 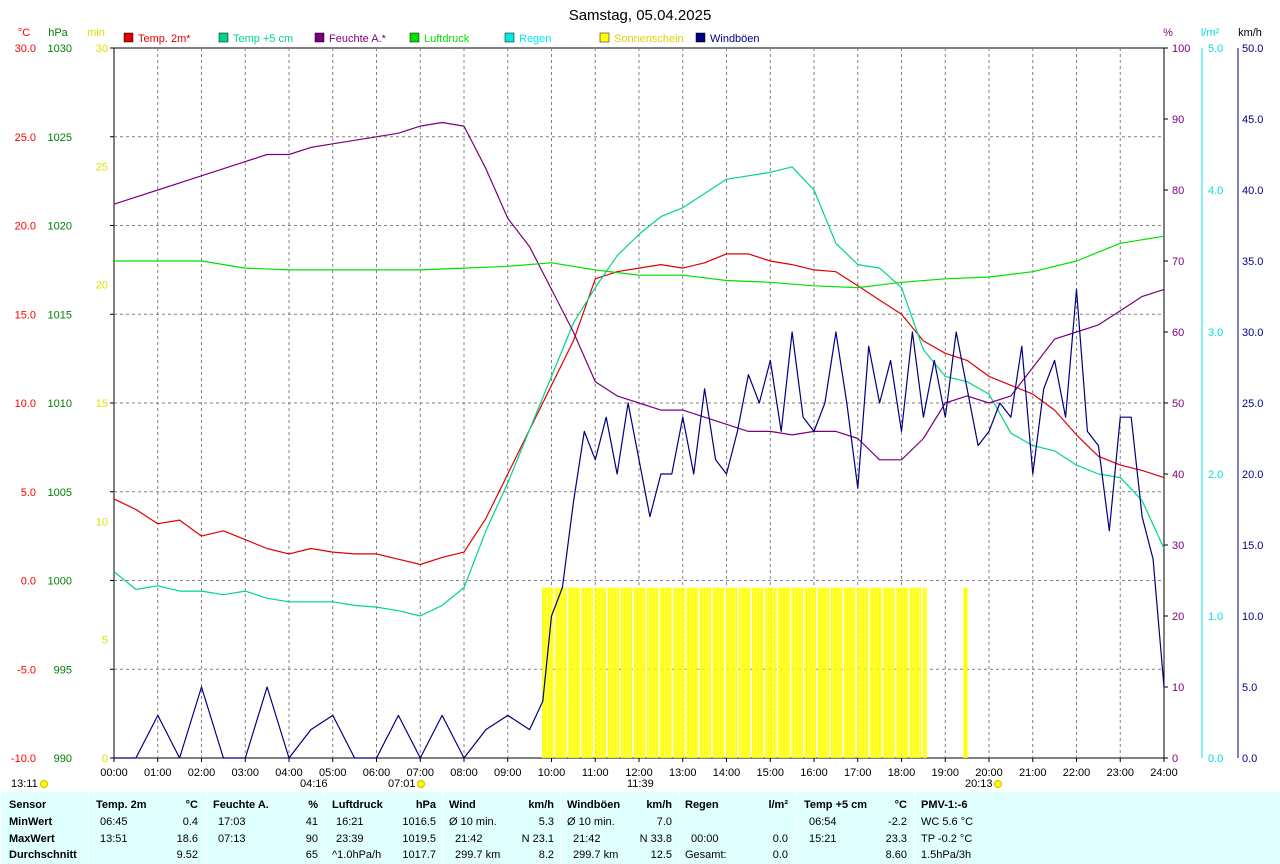 What do you see at coordinates (979, 784) in the screenshot?
I see `sunset-label: 20:13` at bounding box center [979, 784].